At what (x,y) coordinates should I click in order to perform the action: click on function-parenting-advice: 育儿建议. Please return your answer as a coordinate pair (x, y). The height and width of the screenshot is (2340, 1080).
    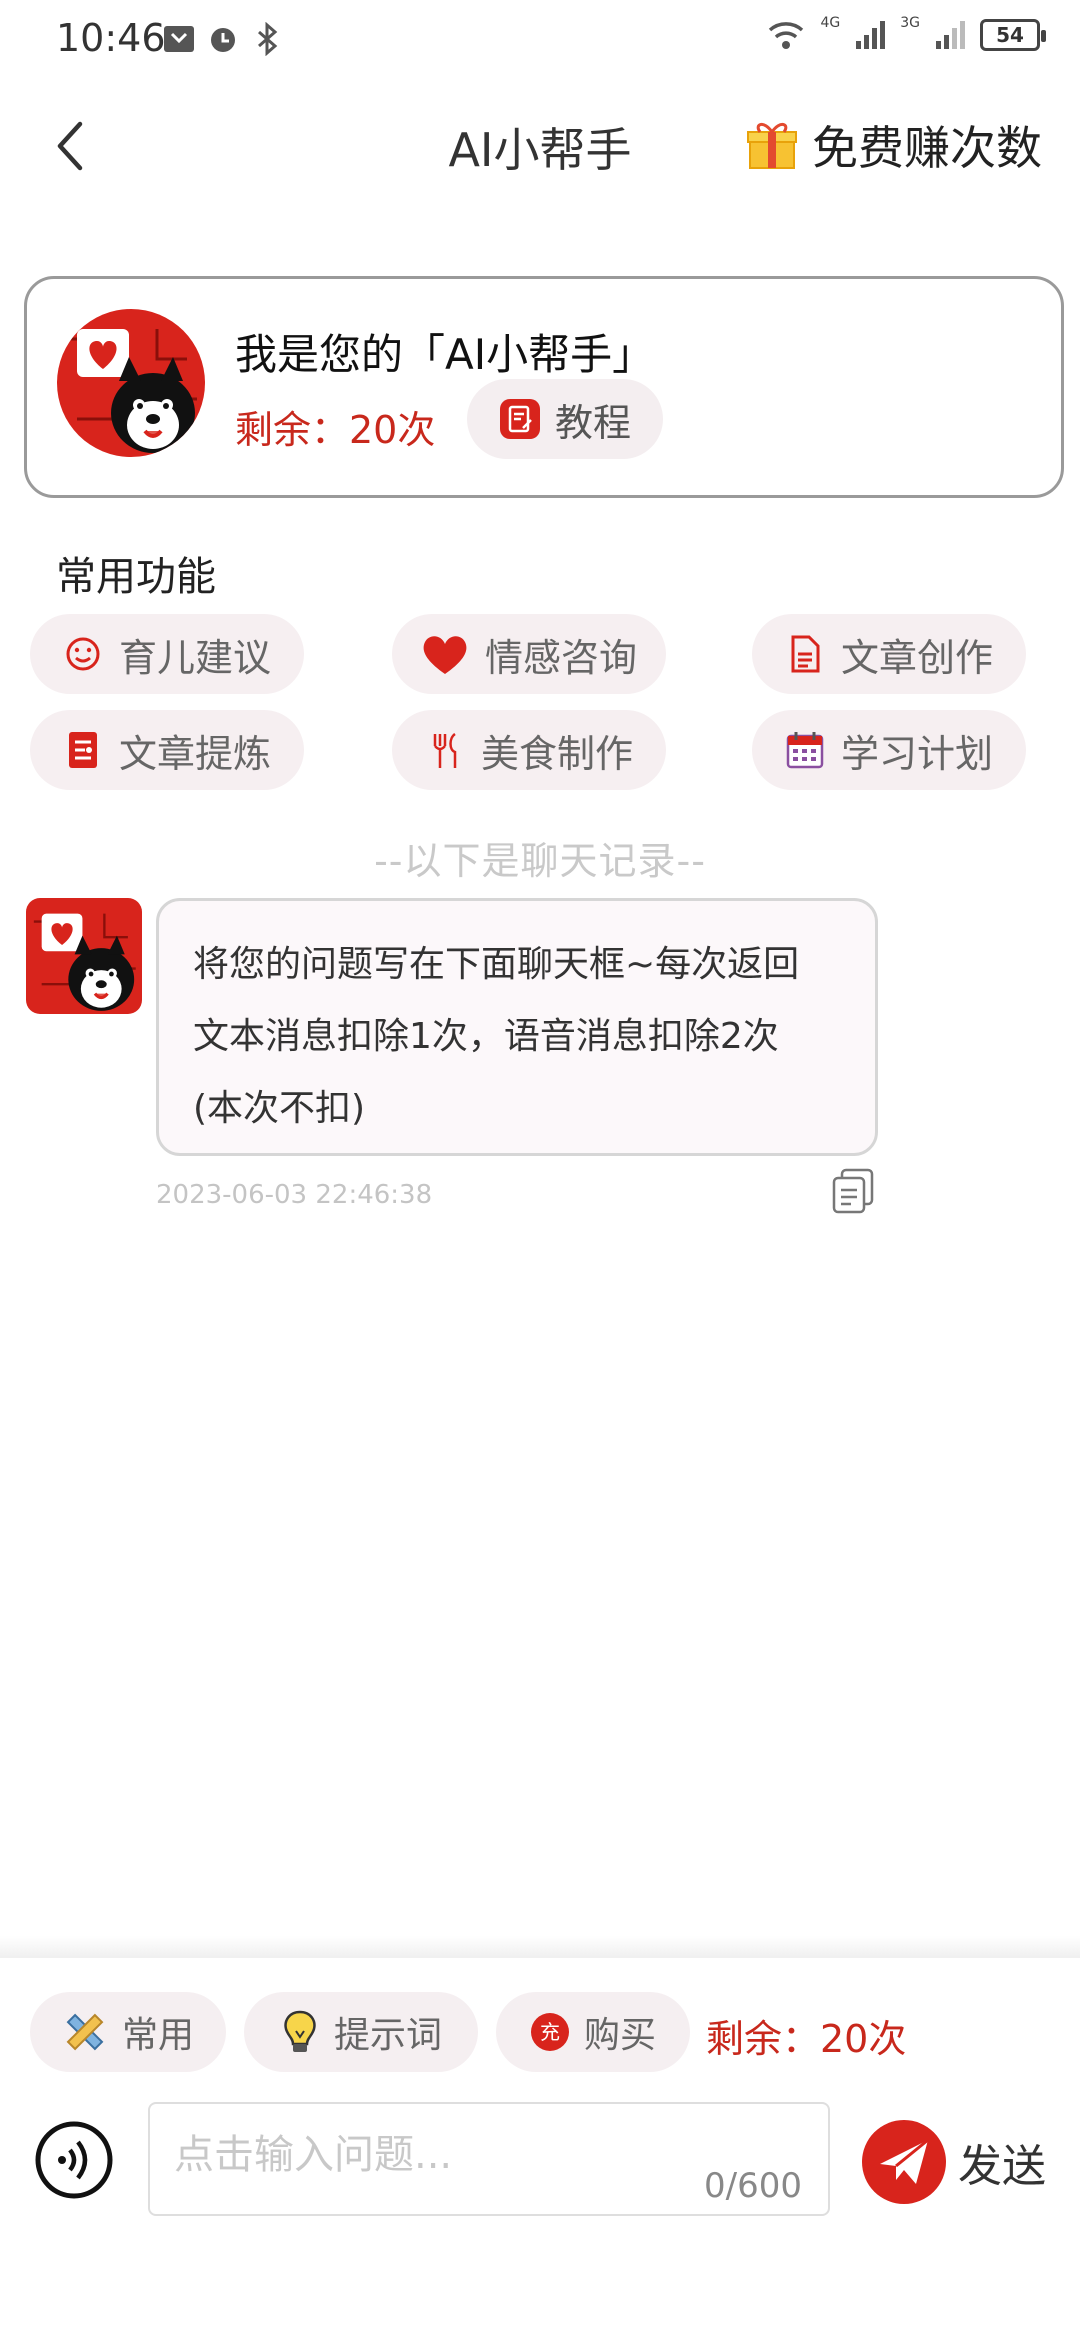
    Looking at the image, I should click on (167, 654).